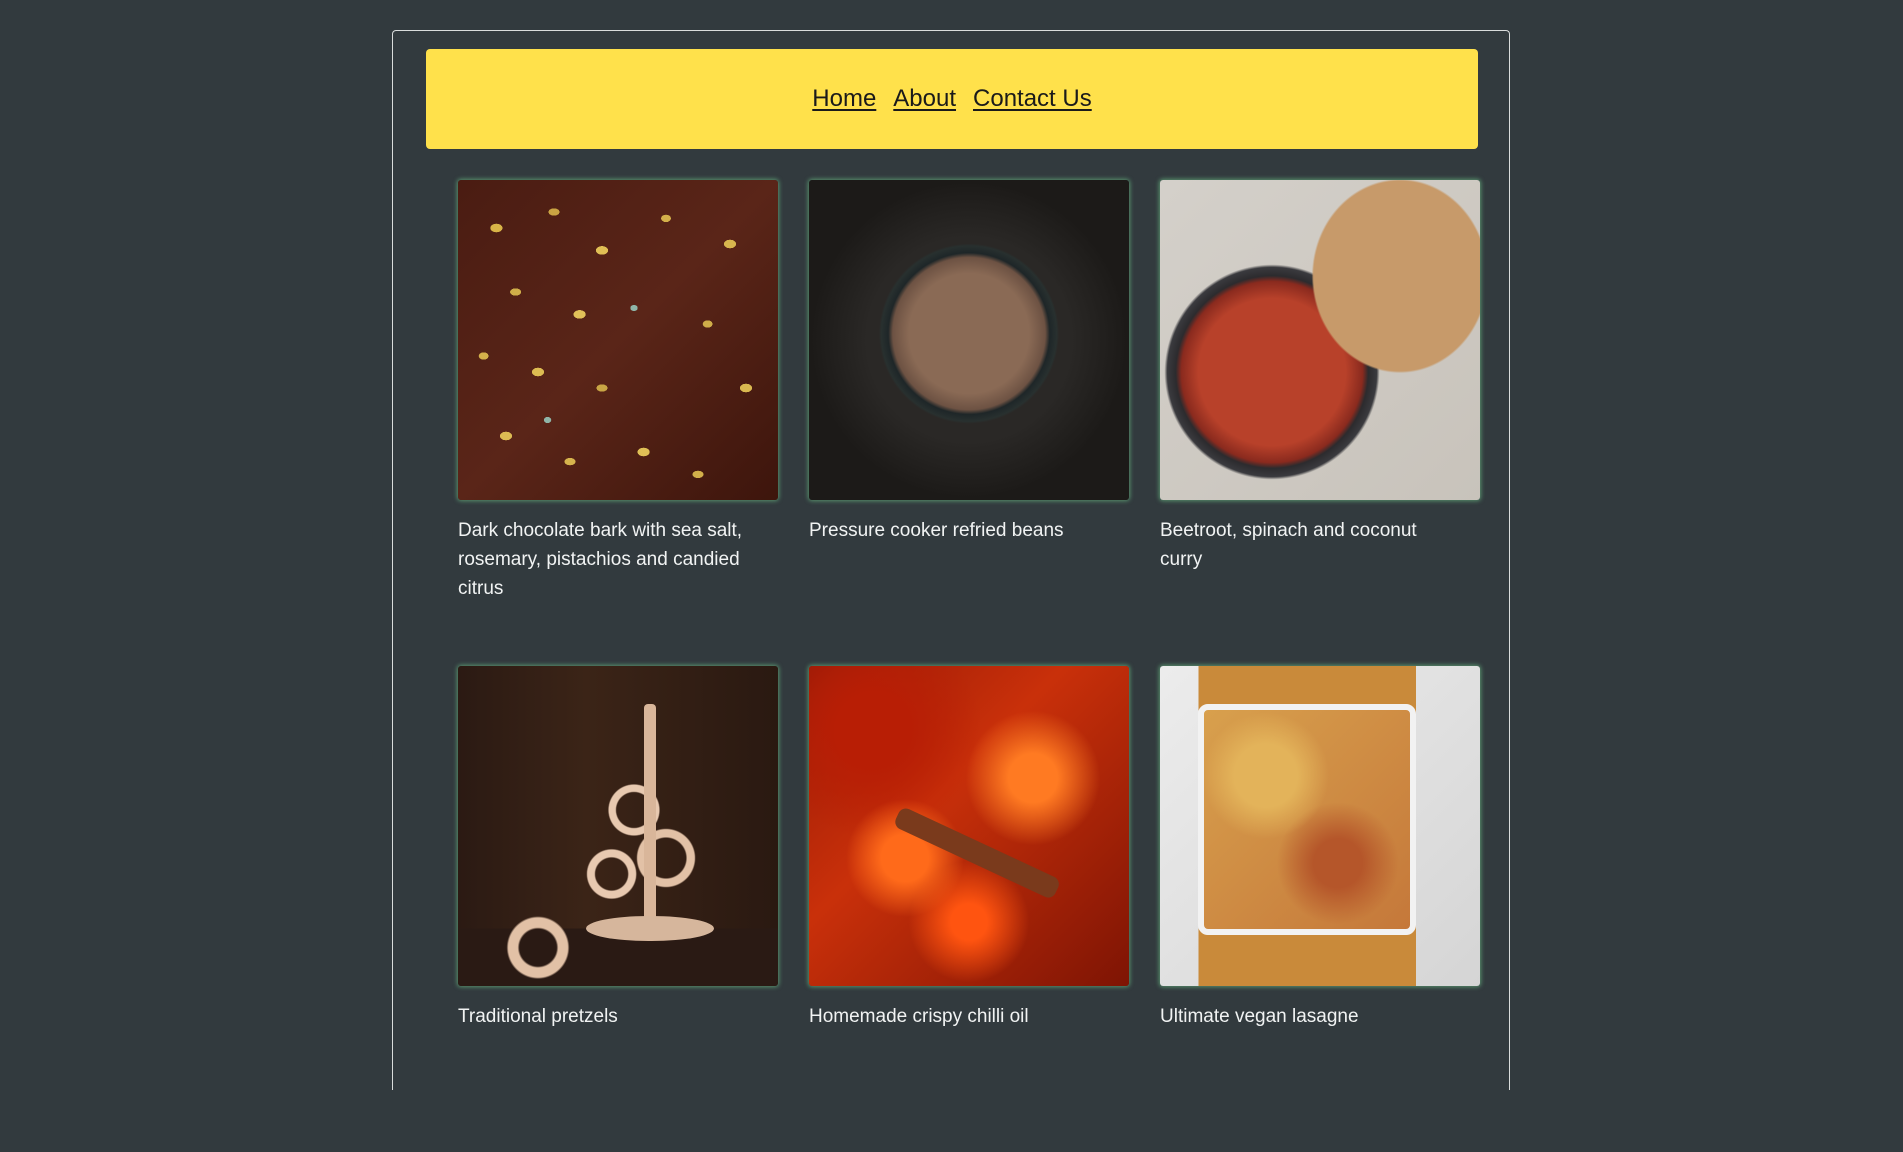 This screenshot has height=1152, width=1903. I want to click on recipe-image-pretzels, so click(618, 826).